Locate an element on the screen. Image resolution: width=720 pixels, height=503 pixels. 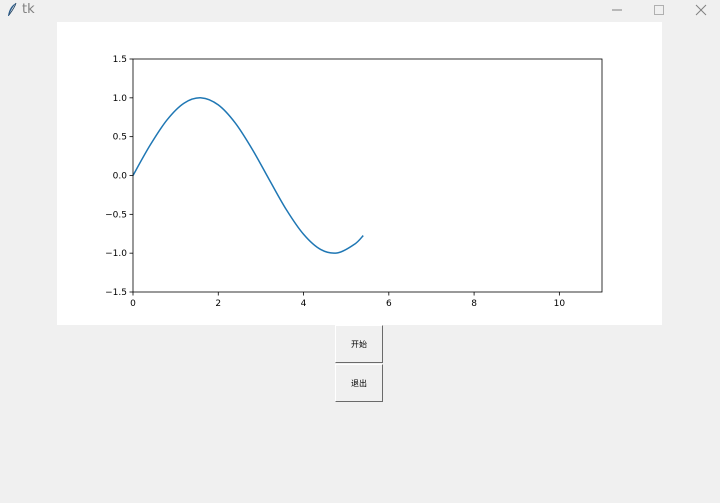
y-tick-label: 0.0 is located at coordinates (120, 177).